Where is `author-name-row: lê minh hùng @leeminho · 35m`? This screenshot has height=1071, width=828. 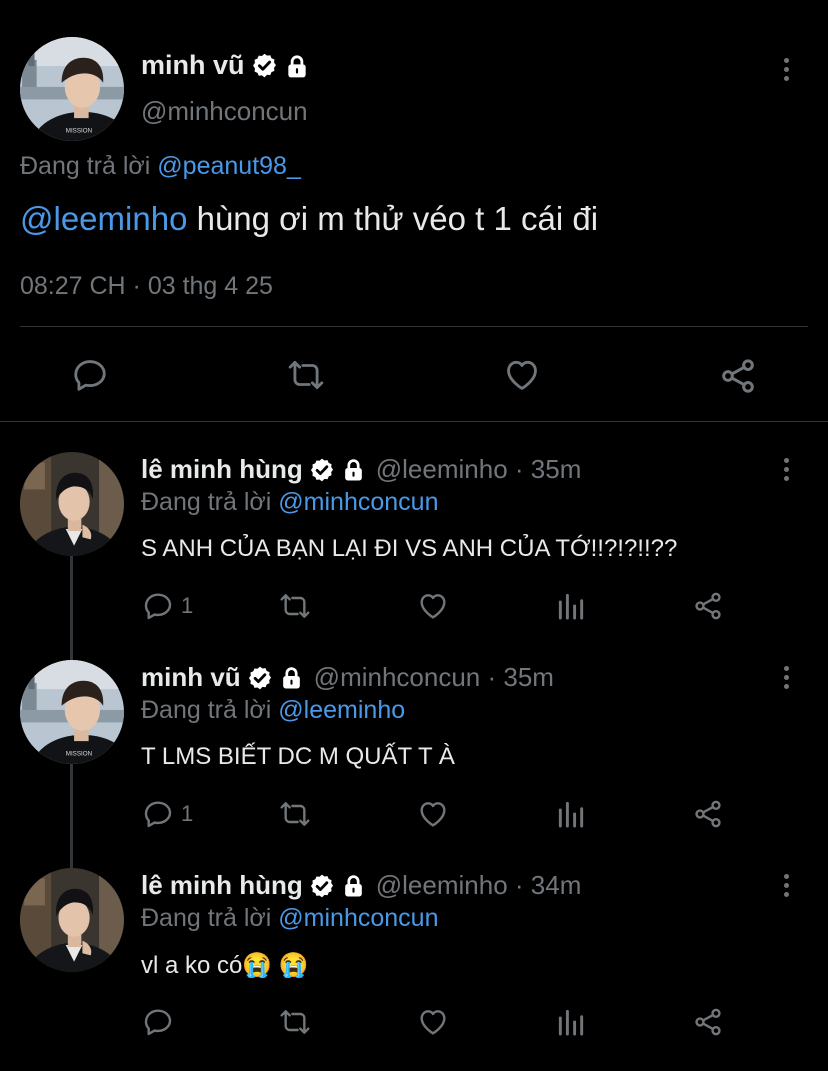 author-name-row: lê minh hùng @leeminho · 35m is located at coordinates (361, 469).